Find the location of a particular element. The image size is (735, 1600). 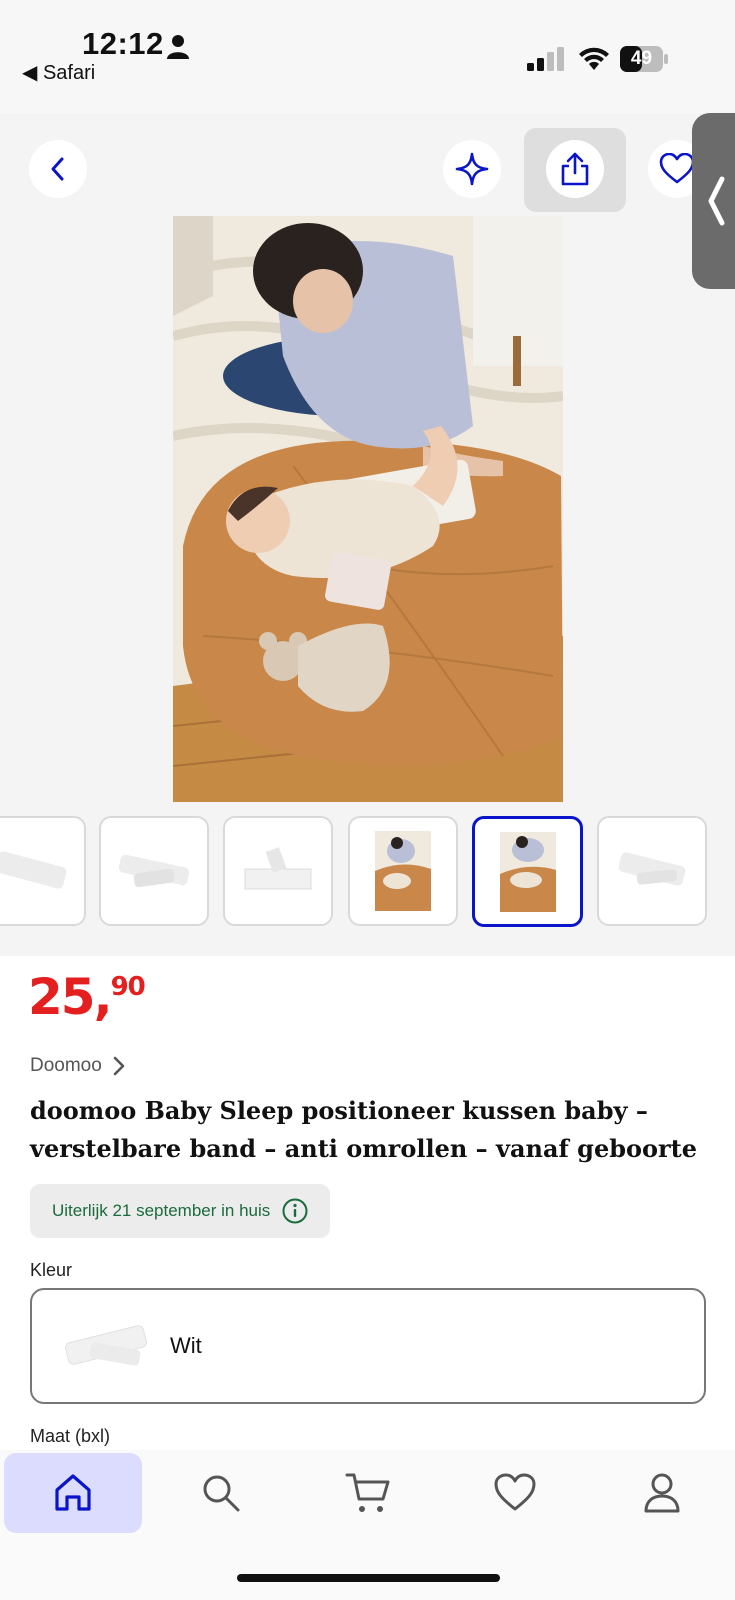

nav-account is located at coordinates (662, 1493).